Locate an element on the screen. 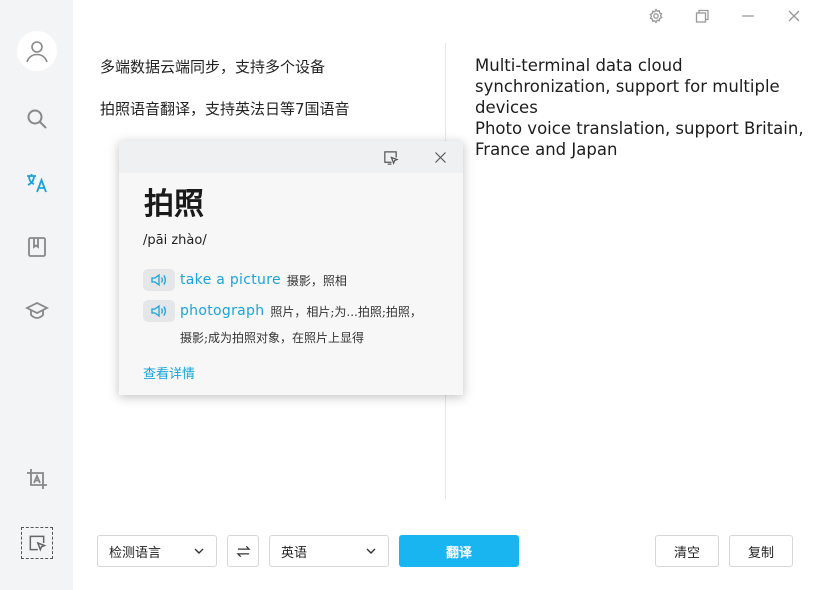 Image resolution: width=817 pixels, height=590 pixels. definition-row: photograph 照片，相片;为...拍照;拍照， is located at coordinates (282, 313).